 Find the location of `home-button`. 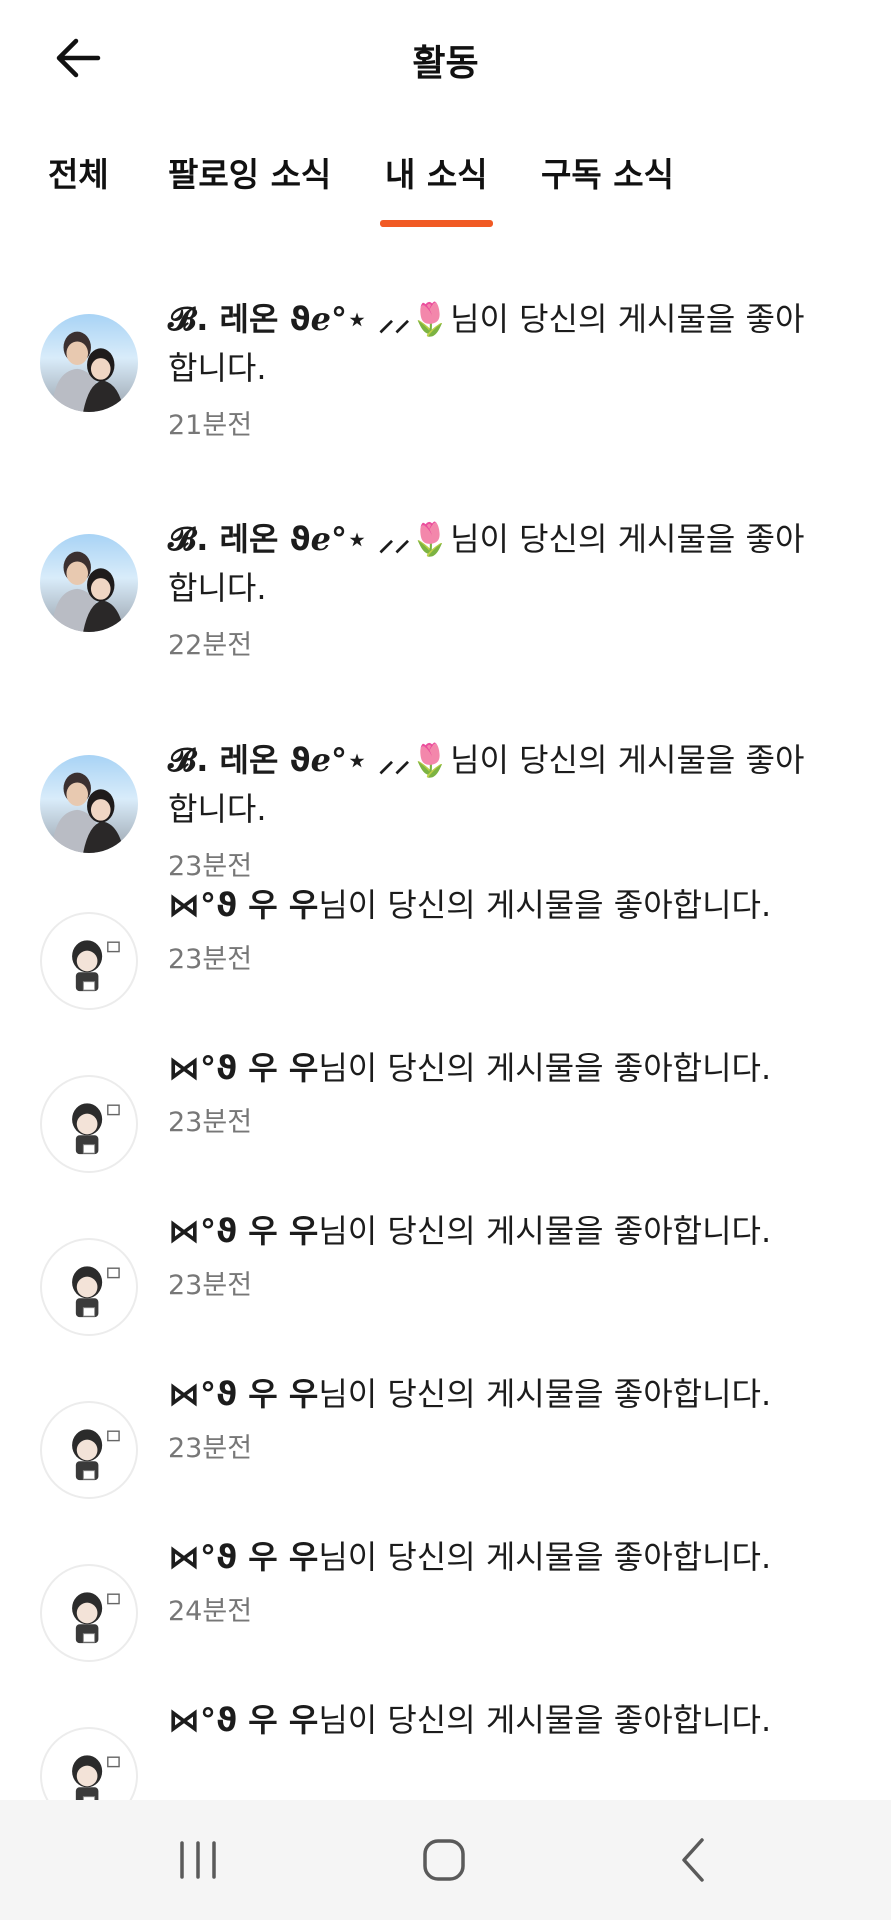

home-button is located at coordinates (444, 1860).